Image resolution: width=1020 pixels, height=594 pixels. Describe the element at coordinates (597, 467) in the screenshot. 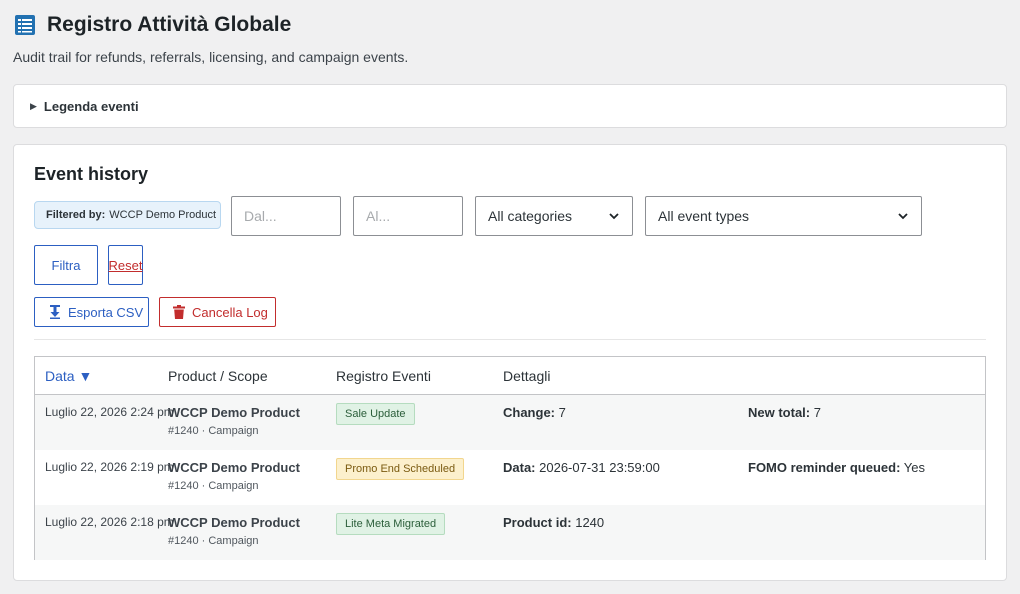

I see `detail-value: 2026-07-31 23:59:00` at that location.